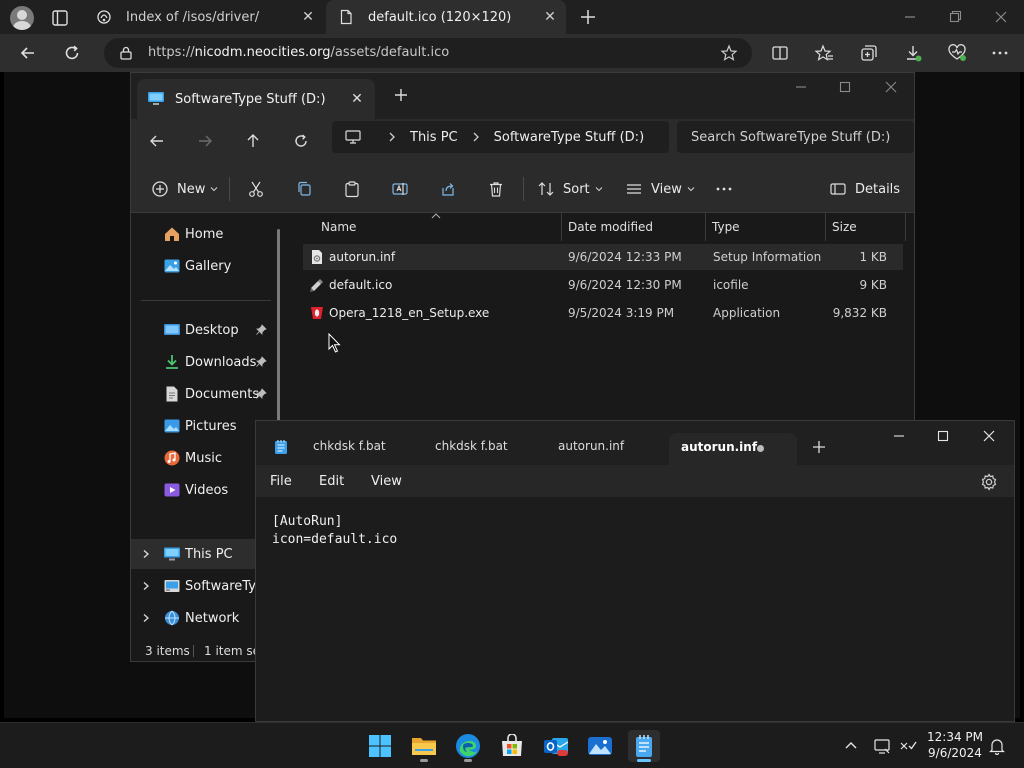 This screenshot has width=1024, height=768. I want to click on column-header-type: Type, so click(766, 227).